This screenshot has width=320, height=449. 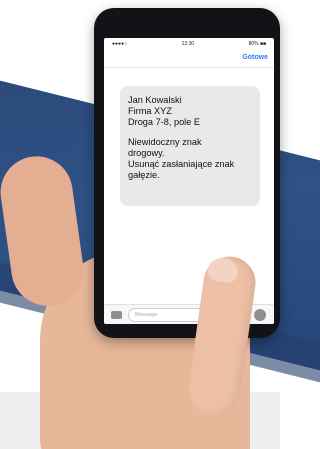 What do you see at coordinates (257, 44) in the screenshot?
I see `battery-indicator: 80% ■■` at bounding box center [257, 44].